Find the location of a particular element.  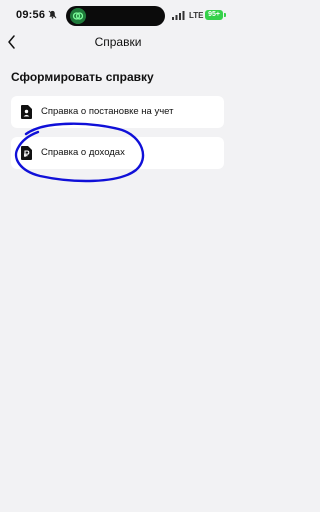

money-document-icon is located at coordinates (26, 153).